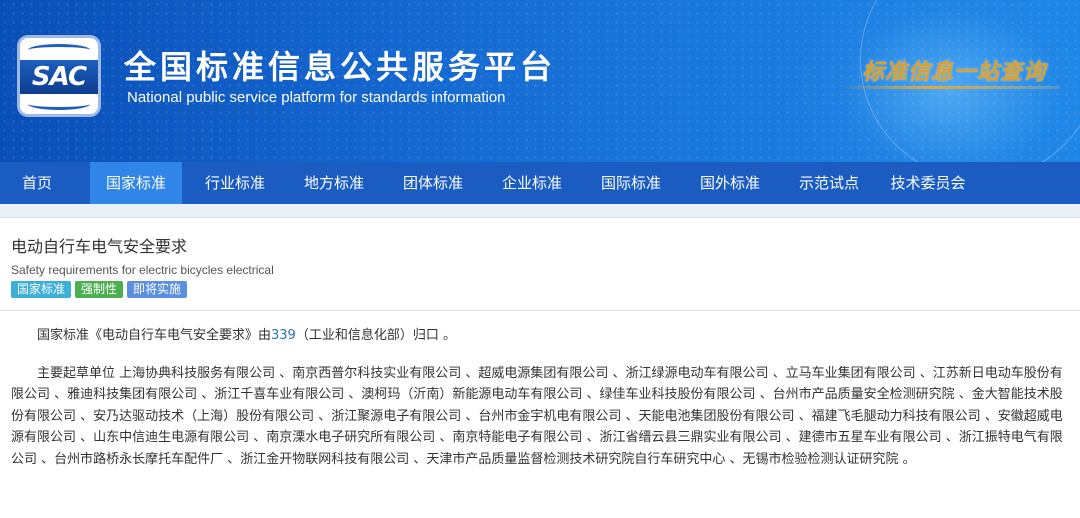 The width and height of the screenshot is (1080, 518). What do you see at coordinates (540, 211) in the screenshot?
I see `breadcrumb-bar` at bounding box center [540, 211].